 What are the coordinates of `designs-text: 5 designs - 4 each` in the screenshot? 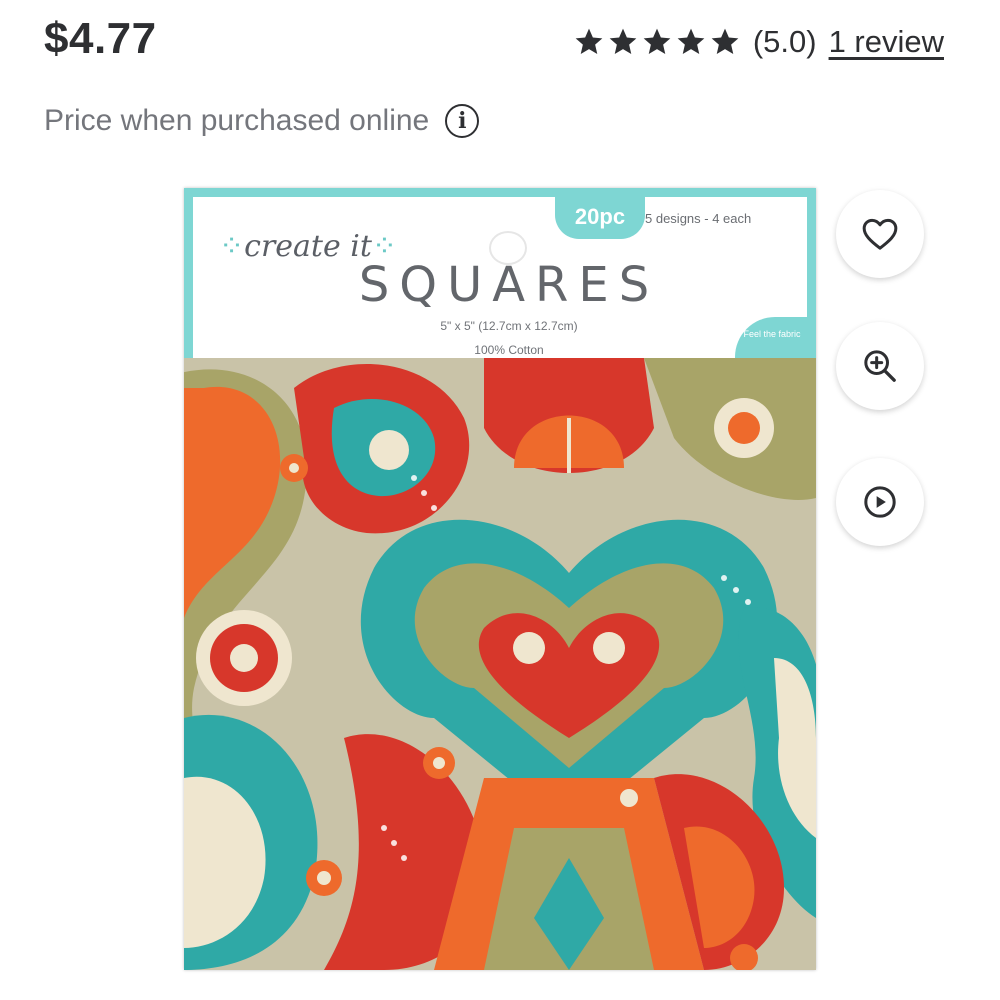 It's located at (698, 218).